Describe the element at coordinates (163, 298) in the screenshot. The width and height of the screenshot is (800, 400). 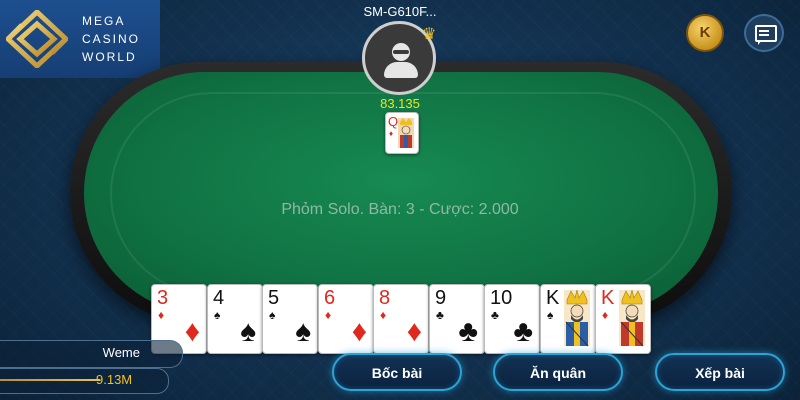
I see `card-rank: 3` at that location.